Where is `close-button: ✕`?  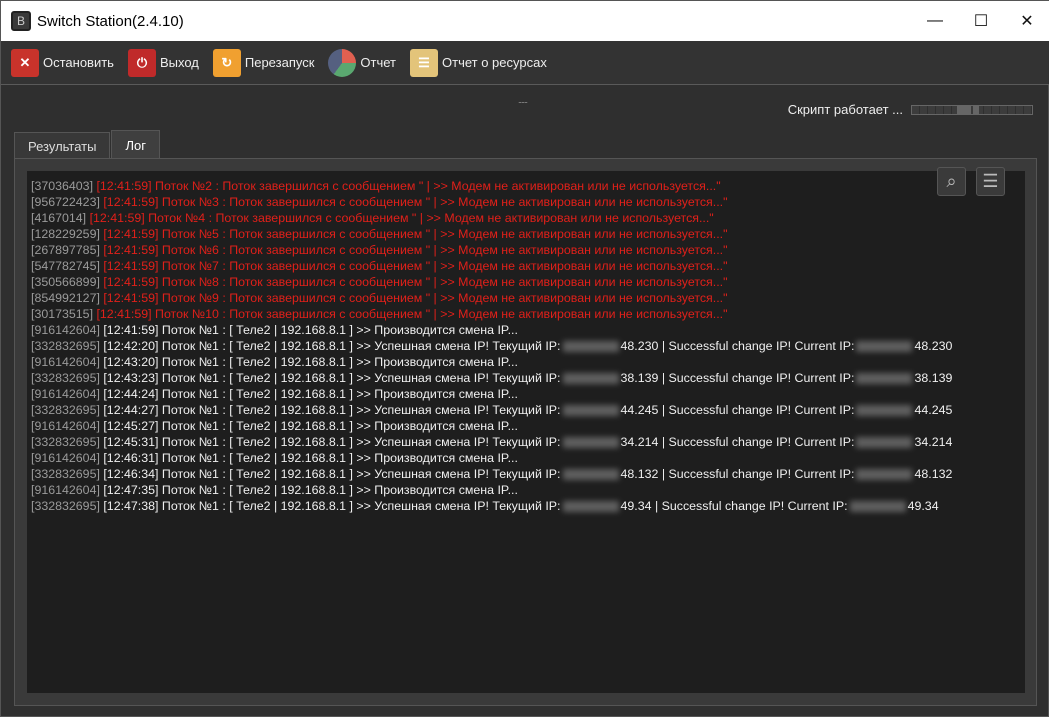
close-button: ✕ is located at coordinates (1026, 21).